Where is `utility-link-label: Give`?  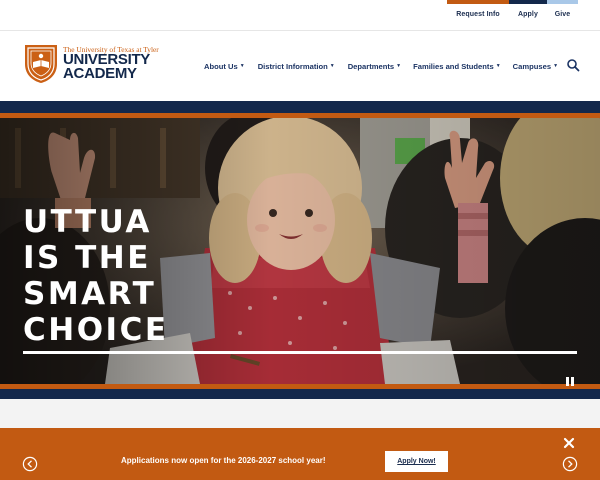 utility-link-label: Give is located at coordinates (562, 14).